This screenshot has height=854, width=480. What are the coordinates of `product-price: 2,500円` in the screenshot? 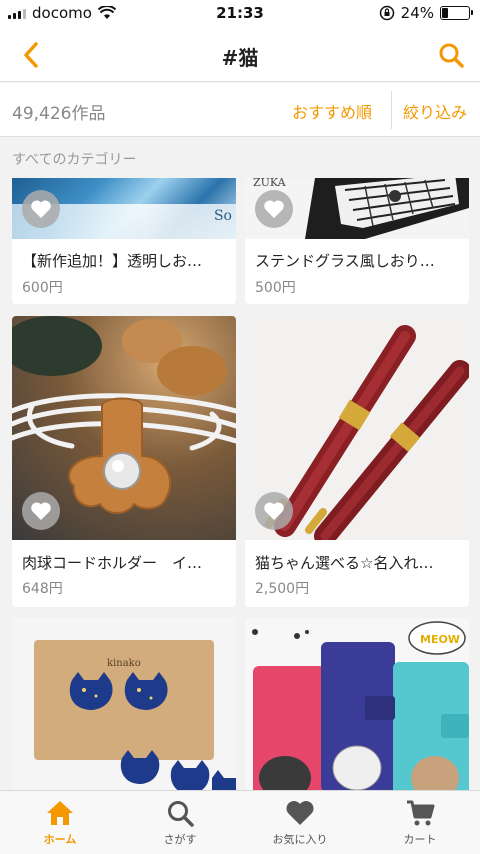 It's located at (282, 589).